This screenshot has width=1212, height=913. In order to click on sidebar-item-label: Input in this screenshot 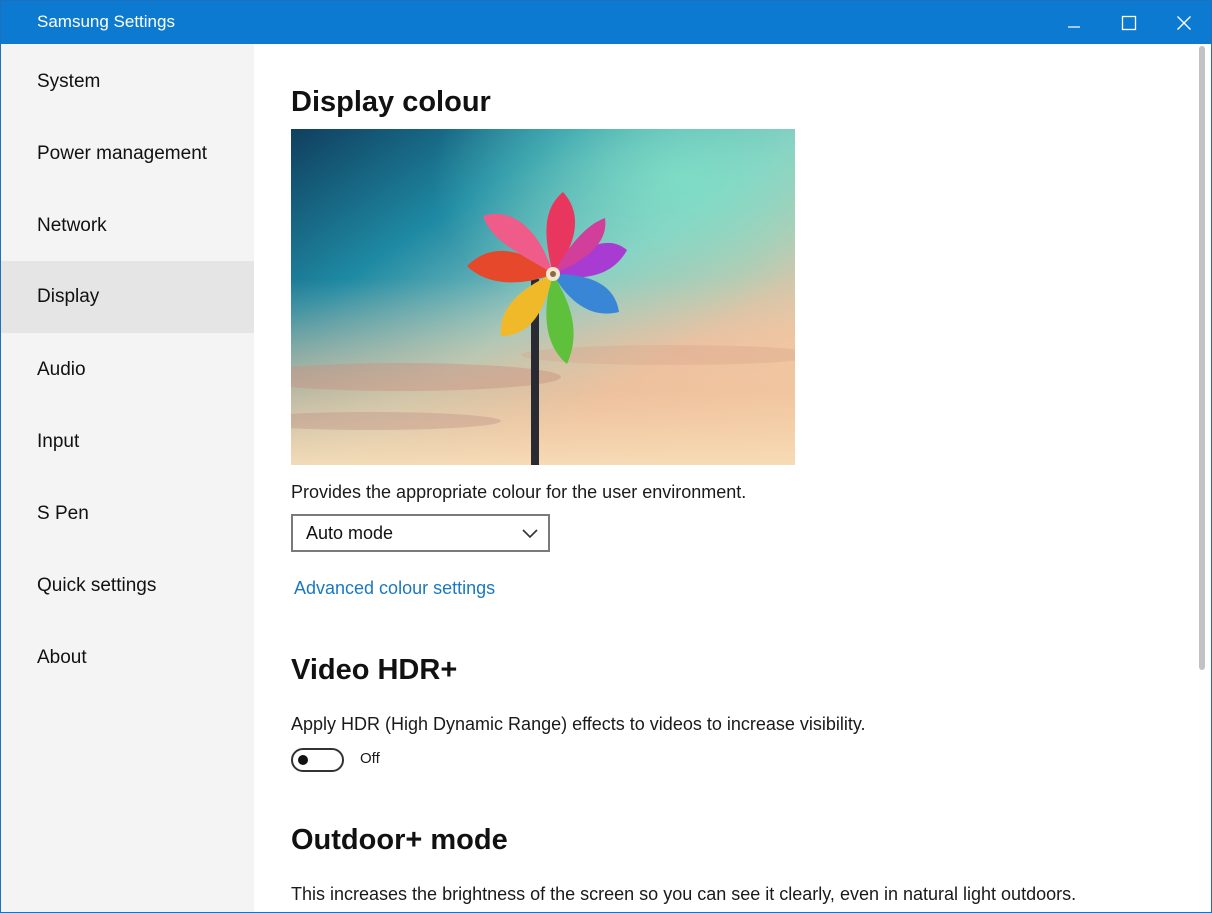, I will do `click(58, 441)`.